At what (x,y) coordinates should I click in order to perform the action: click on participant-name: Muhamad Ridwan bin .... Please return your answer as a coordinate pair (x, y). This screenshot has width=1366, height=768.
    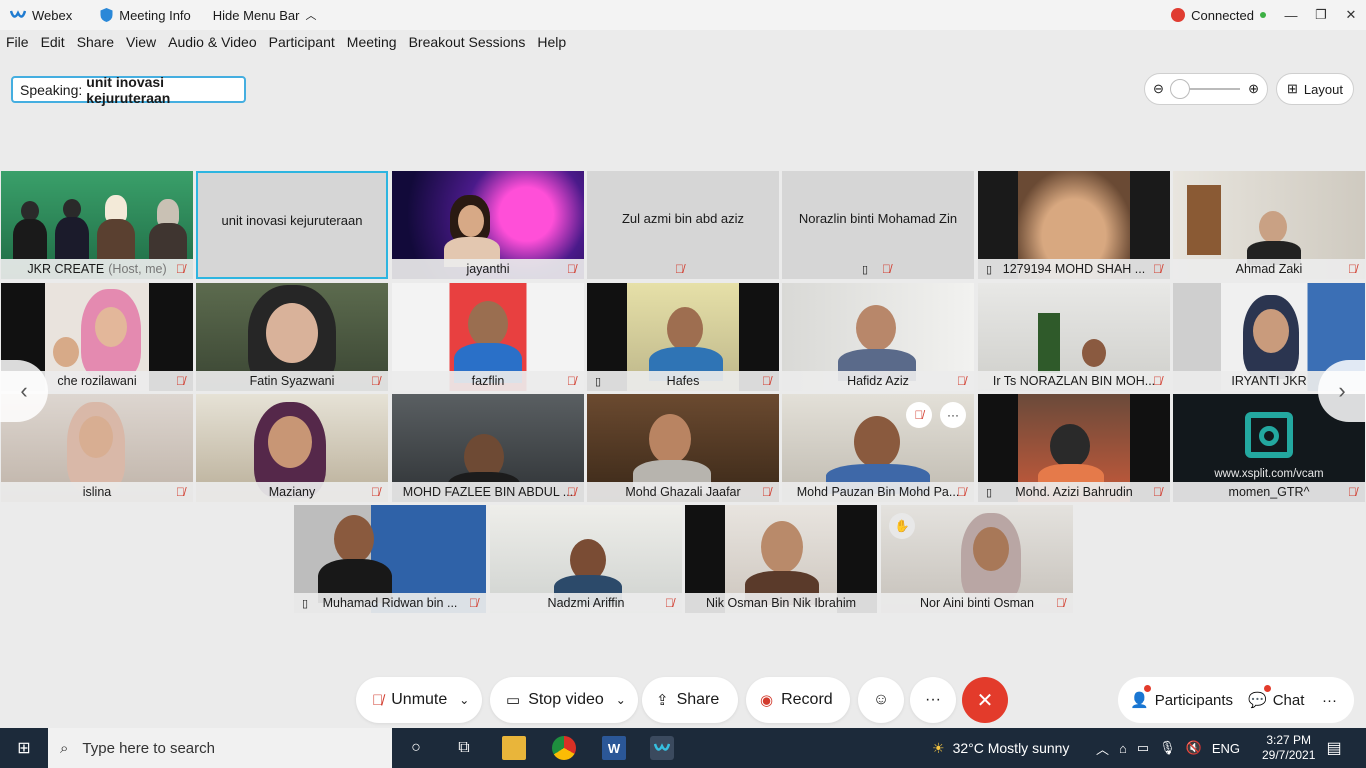
    Looking at the image, I should click on (390, 603).